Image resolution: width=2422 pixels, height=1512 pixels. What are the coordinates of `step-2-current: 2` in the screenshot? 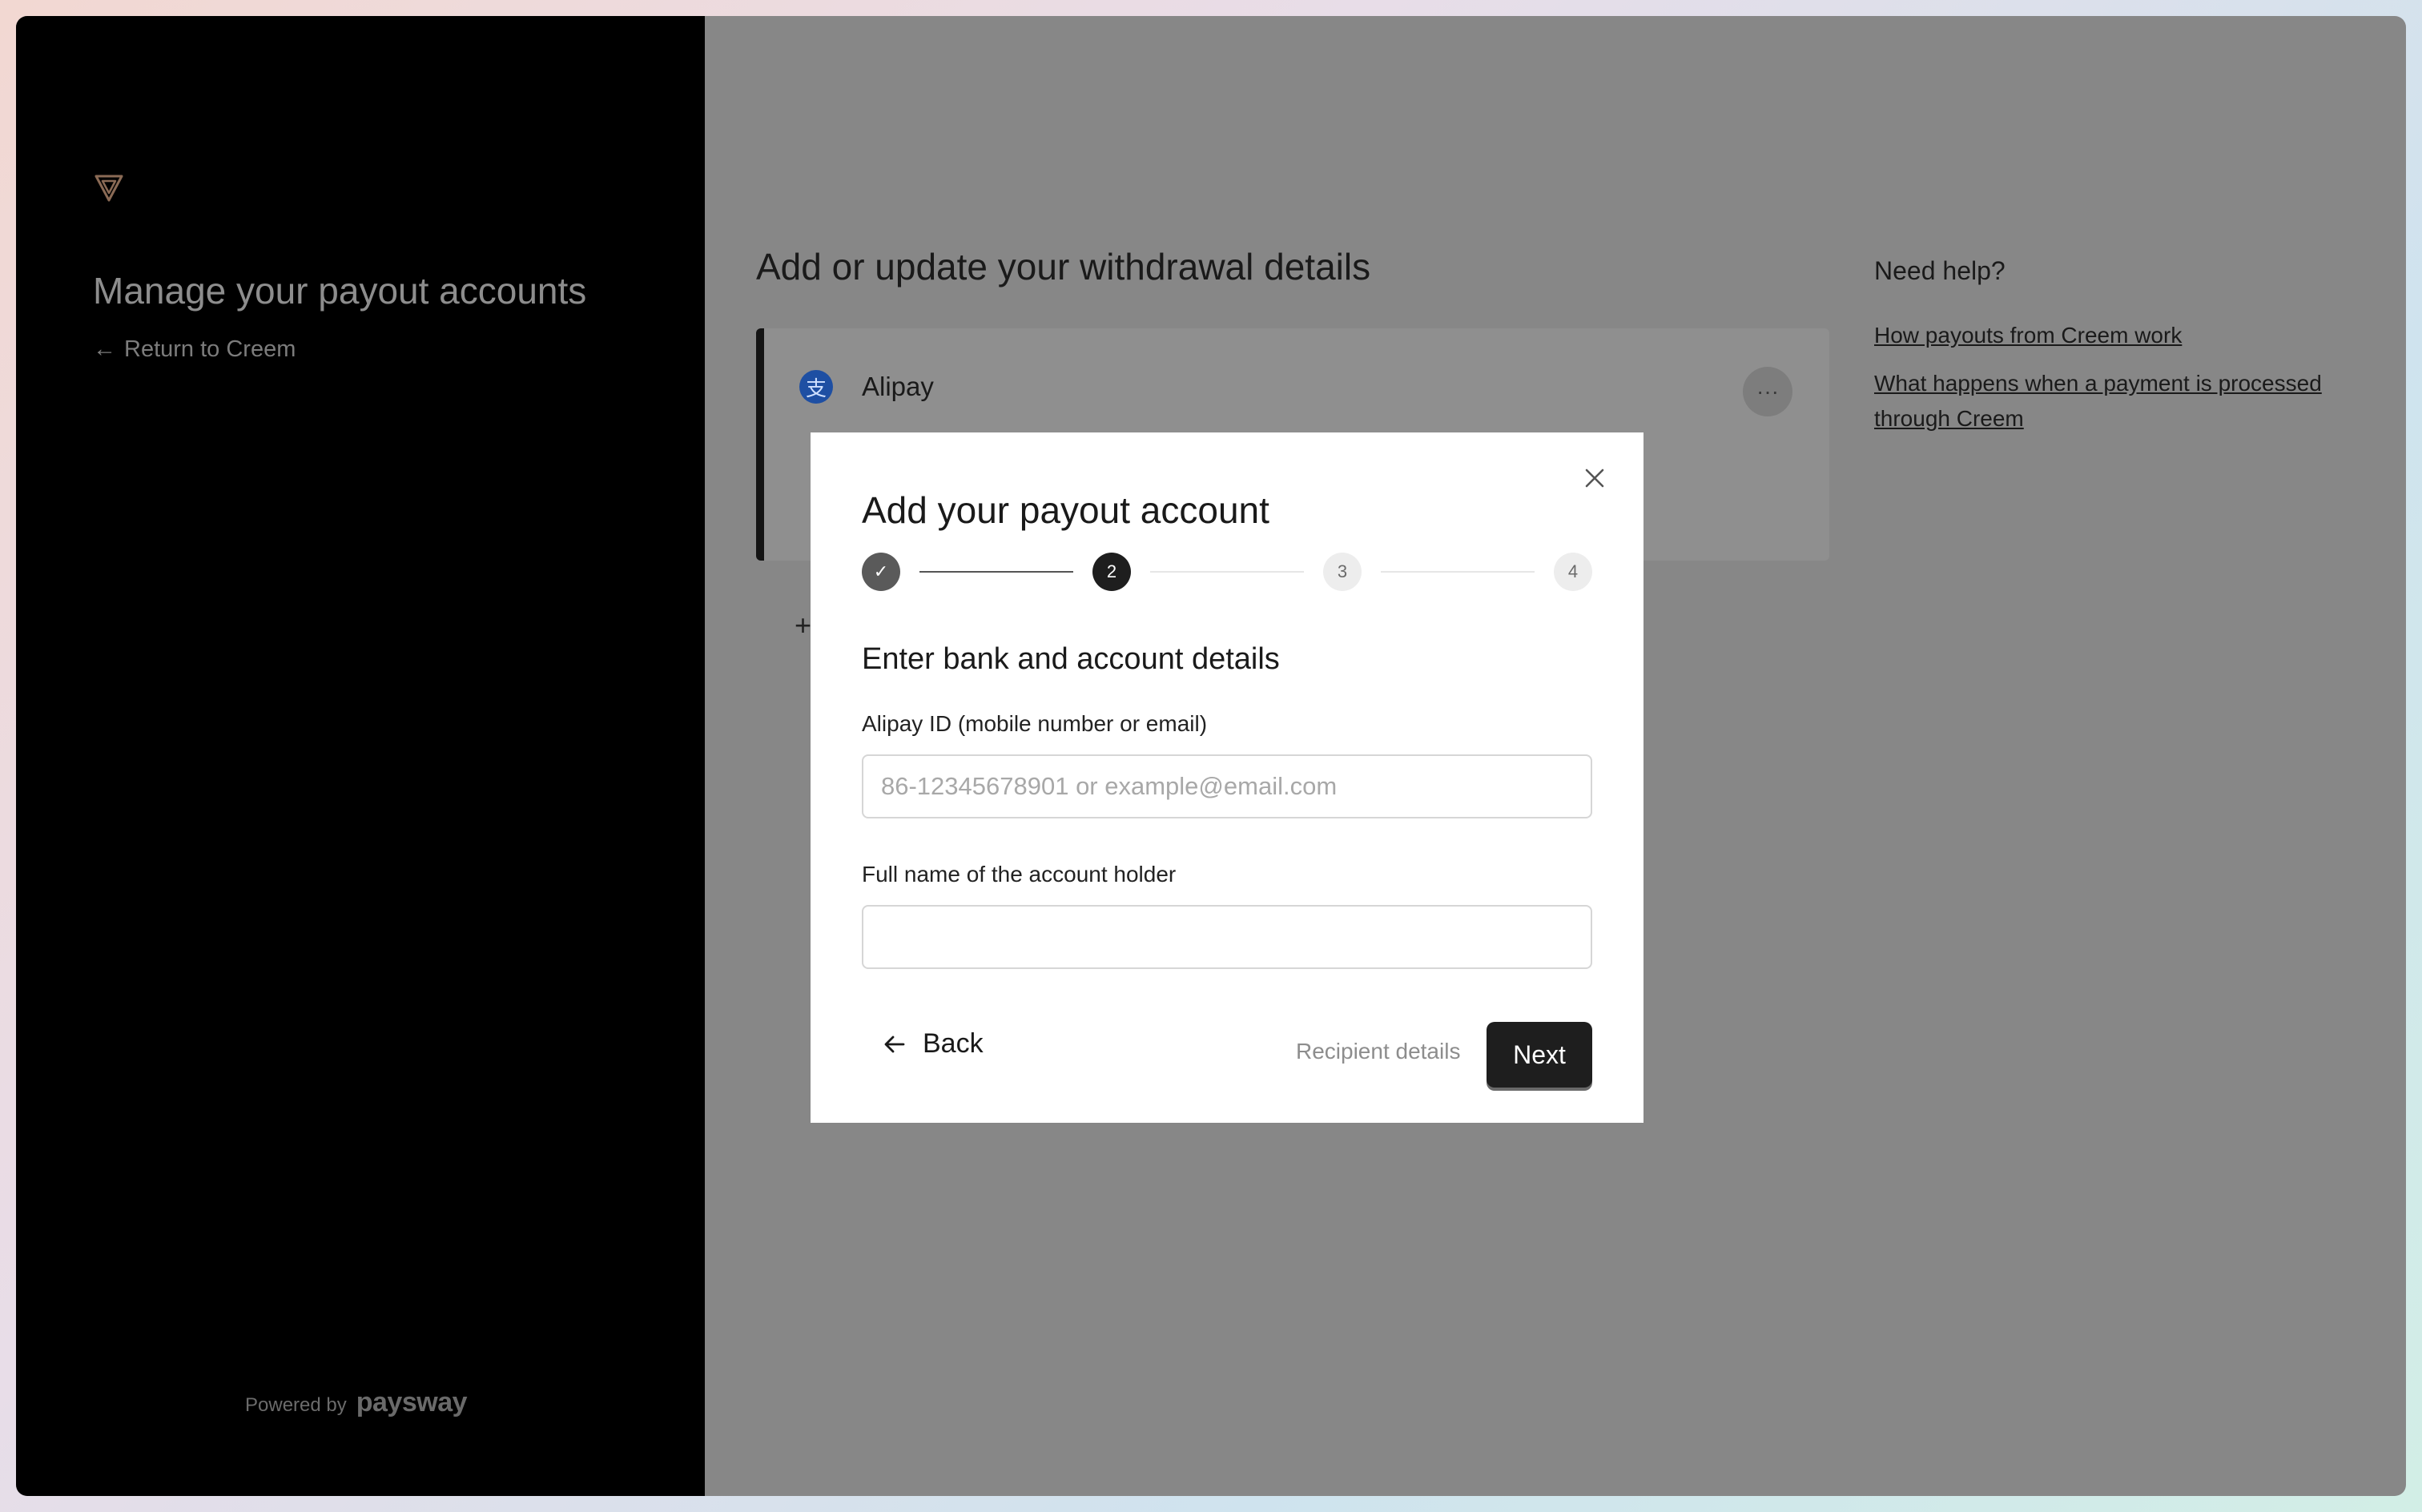 It's located at (1111, 572).